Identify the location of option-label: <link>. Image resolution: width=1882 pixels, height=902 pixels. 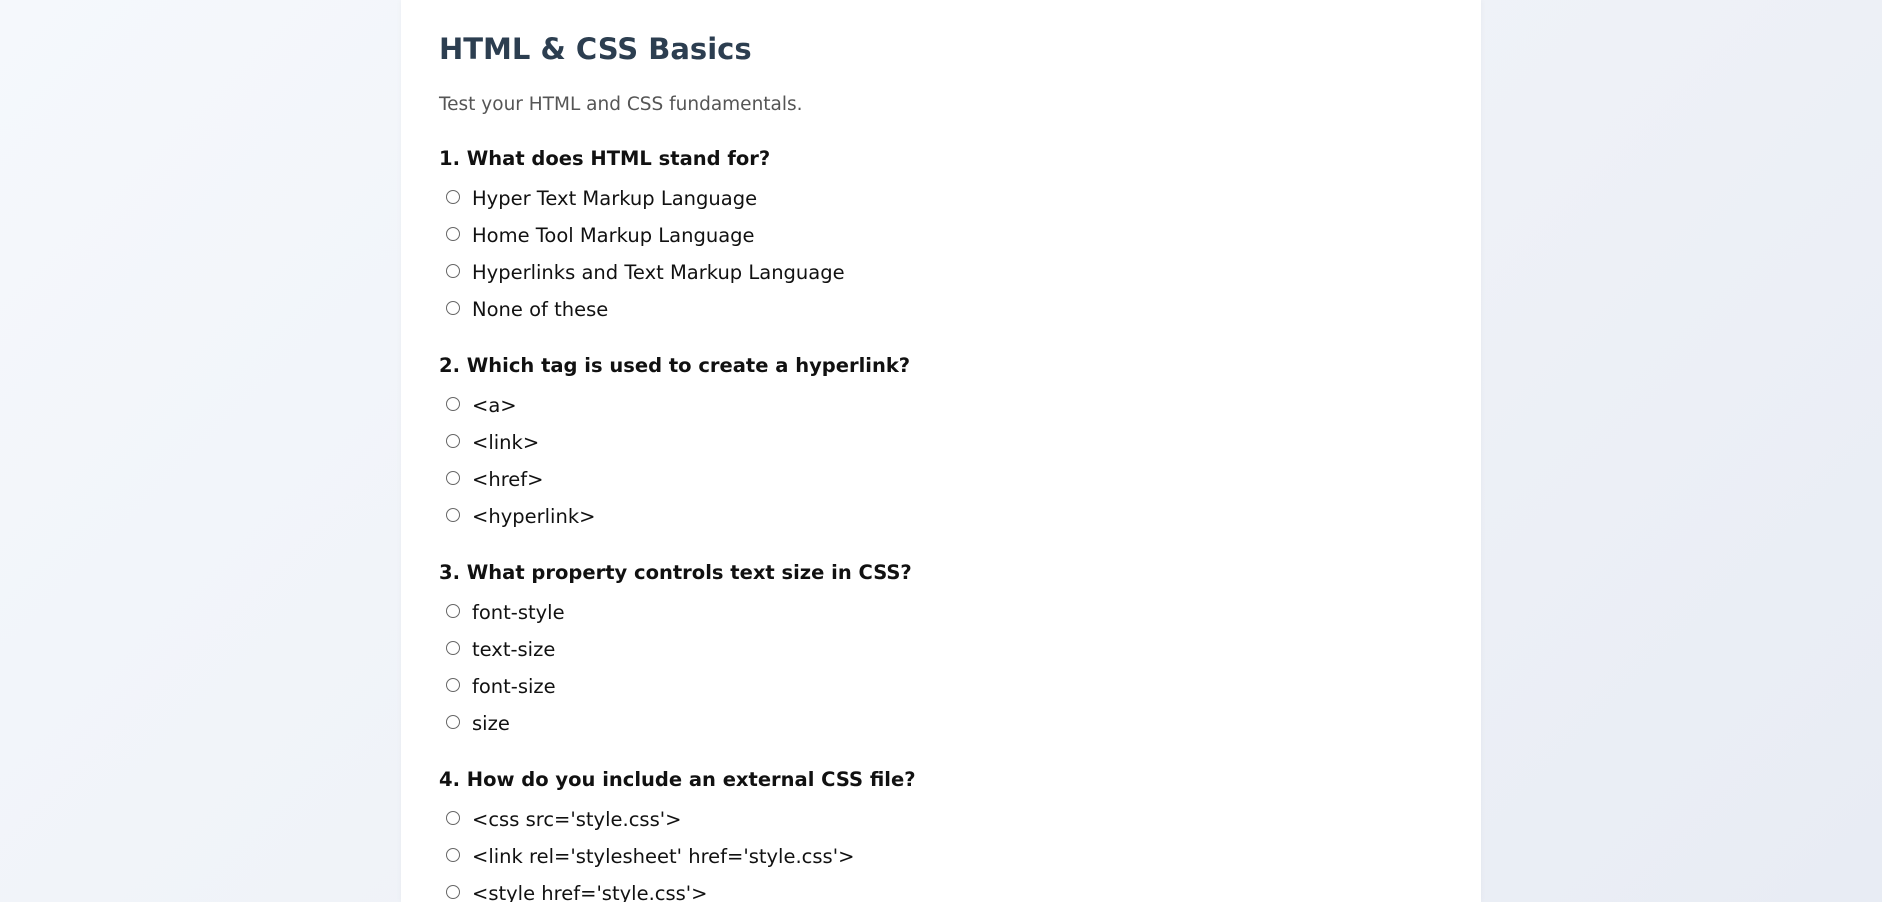
(506, 442).